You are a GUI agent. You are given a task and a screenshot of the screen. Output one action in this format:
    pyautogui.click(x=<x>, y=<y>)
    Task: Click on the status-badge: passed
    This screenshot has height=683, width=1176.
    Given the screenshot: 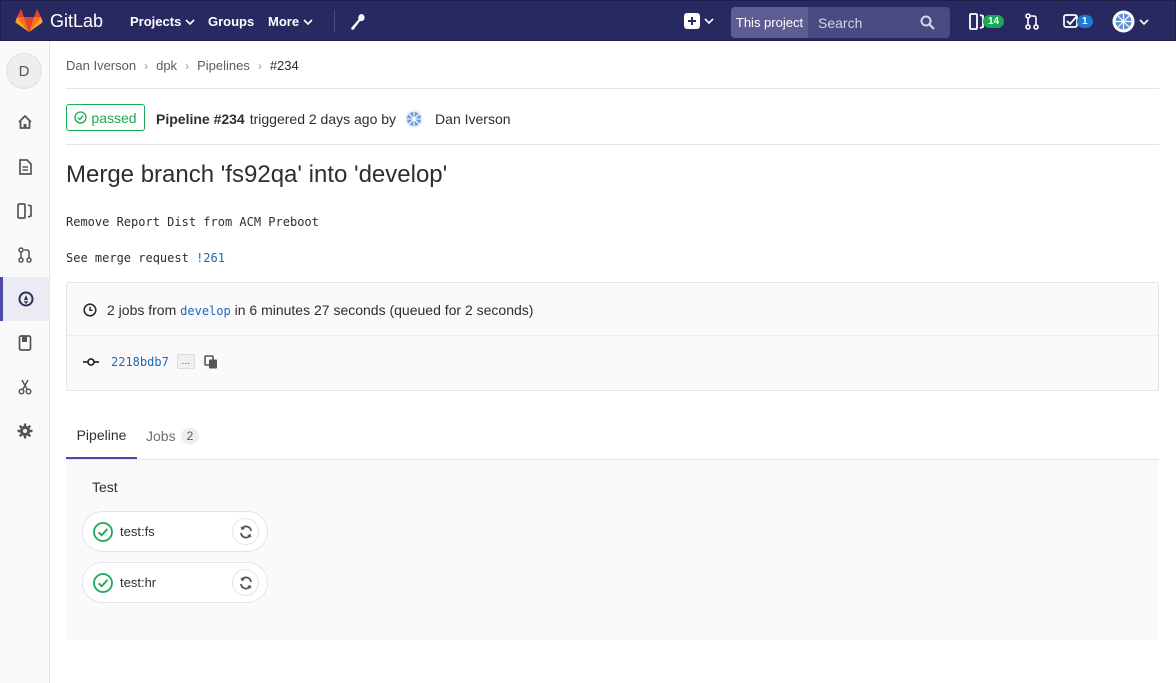 What is the action you would take?
    pyautogui.click(x=105, y=117)
    